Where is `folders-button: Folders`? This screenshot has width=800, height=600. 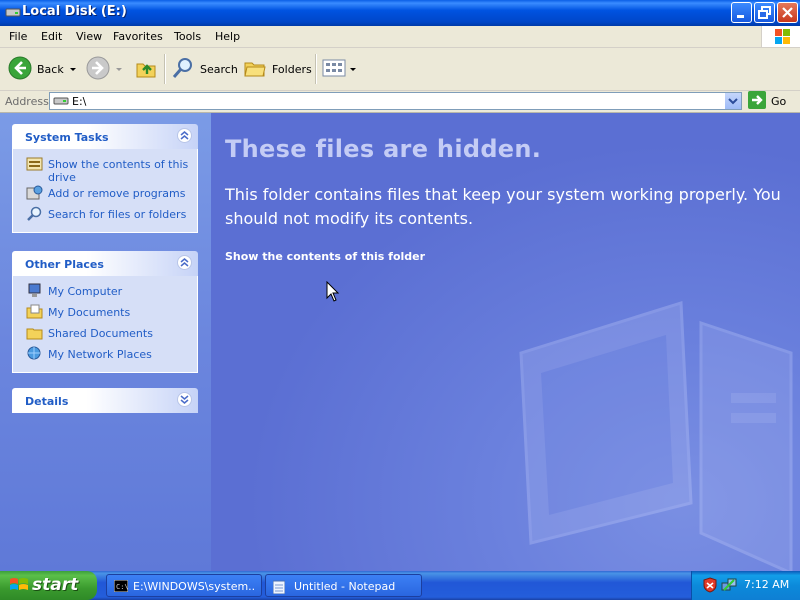 folders-button: Folders is located at coordinates (277, 69).